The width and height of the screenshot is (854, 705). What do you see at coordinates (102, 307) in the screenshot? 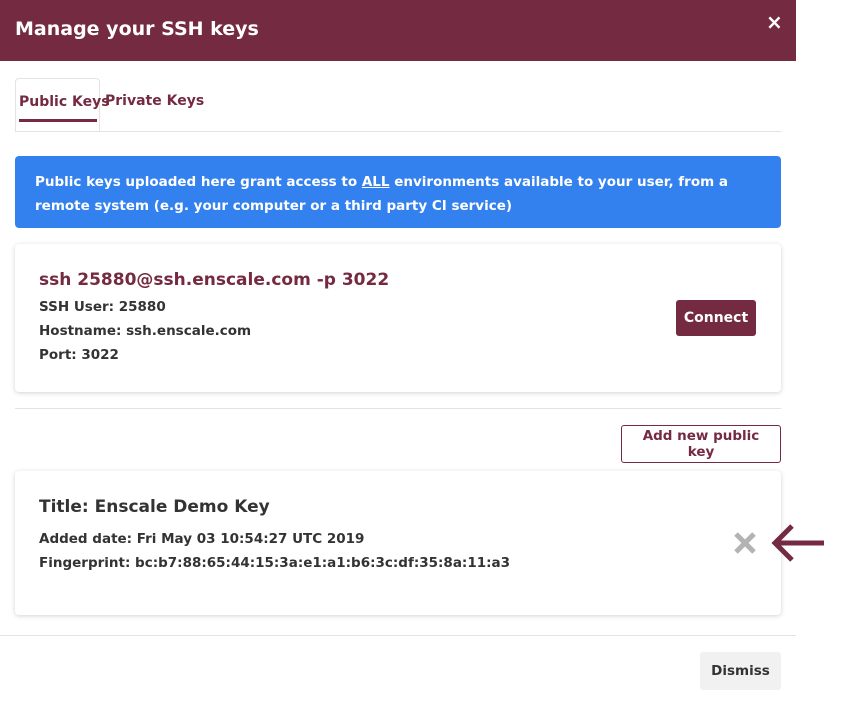
I see `ssh-user: SSH User: 25880` at bounding box center [102, 307].